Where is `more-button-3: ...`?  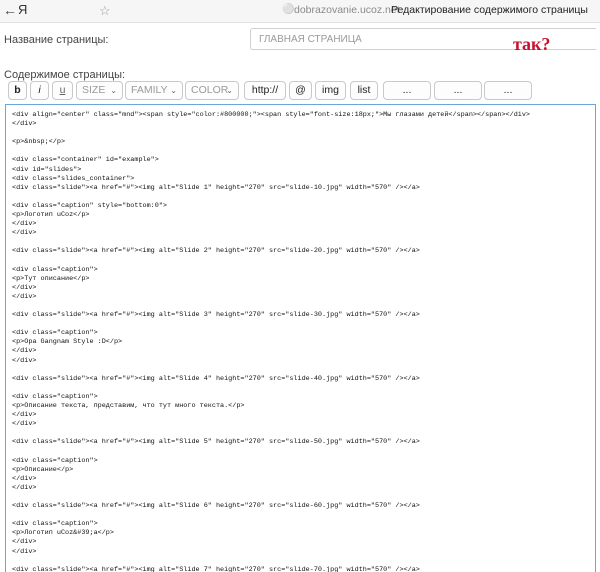
more-button-3: ... is located at coordinates (508, 90).